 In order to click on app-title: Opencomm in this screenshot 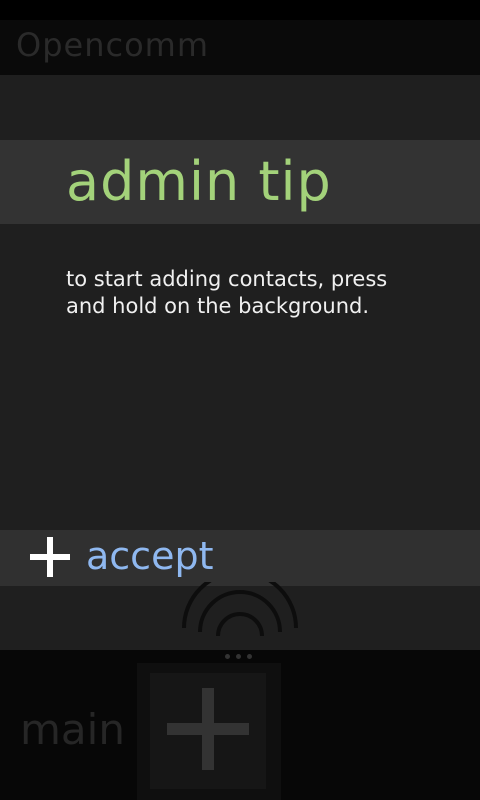, I will do `click(112, 45)`.